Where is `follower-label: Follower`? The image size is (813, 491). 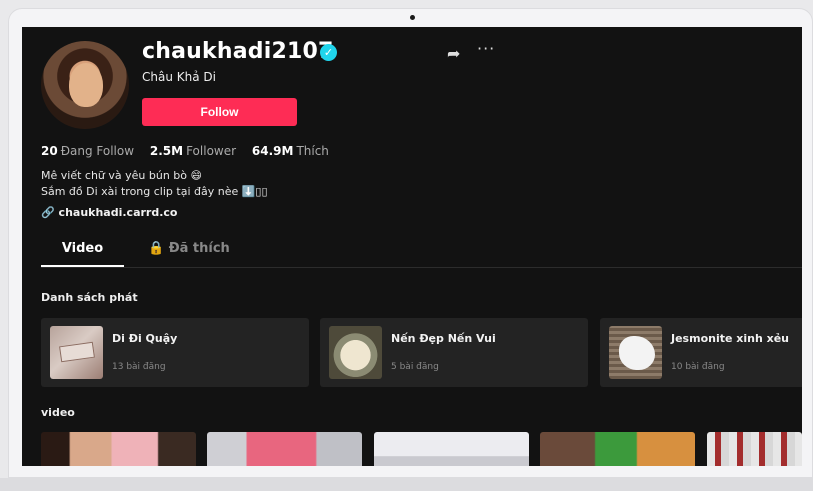 follower-label: Follower is located at coordinates (211, 151).